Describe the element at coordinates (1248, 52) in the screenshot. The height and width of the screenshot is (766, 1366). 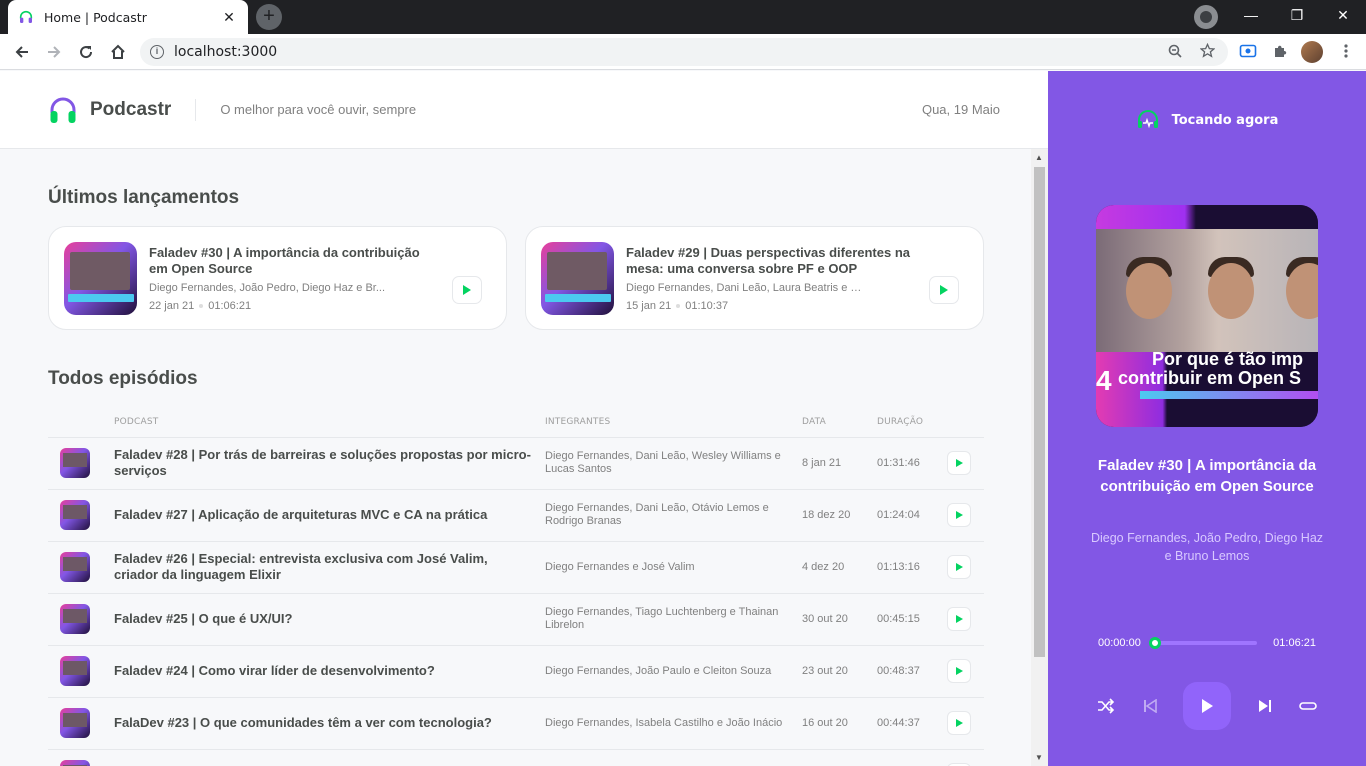
I see `screencast-extension-icon` at that location.